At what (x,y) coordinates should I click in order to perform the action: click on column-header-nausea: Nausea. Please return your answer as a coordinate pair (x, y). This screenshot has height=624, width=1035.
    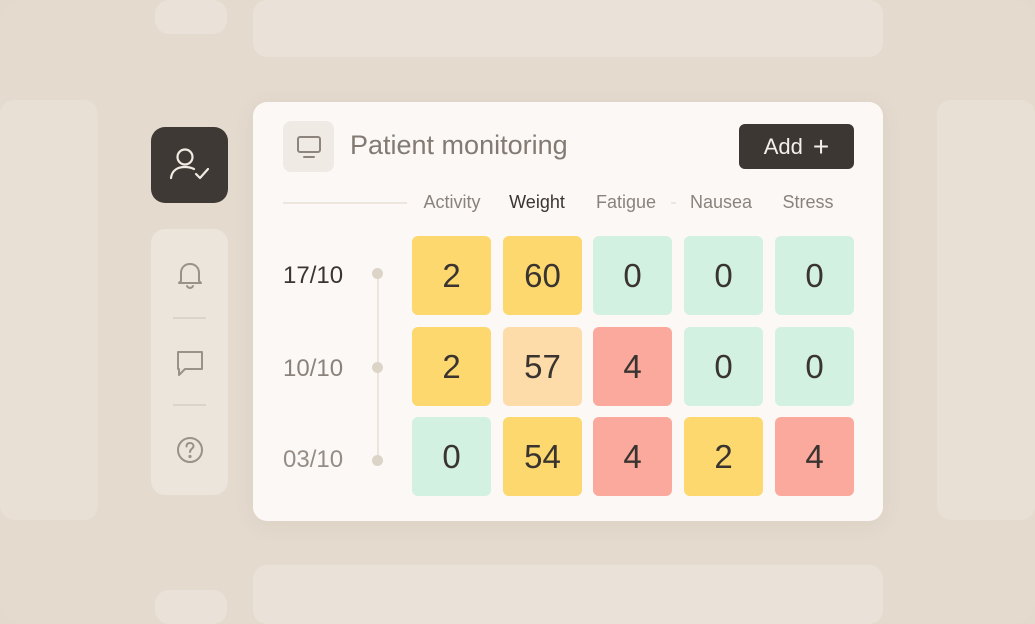
    Looking at the image, I should click on (721, 202).